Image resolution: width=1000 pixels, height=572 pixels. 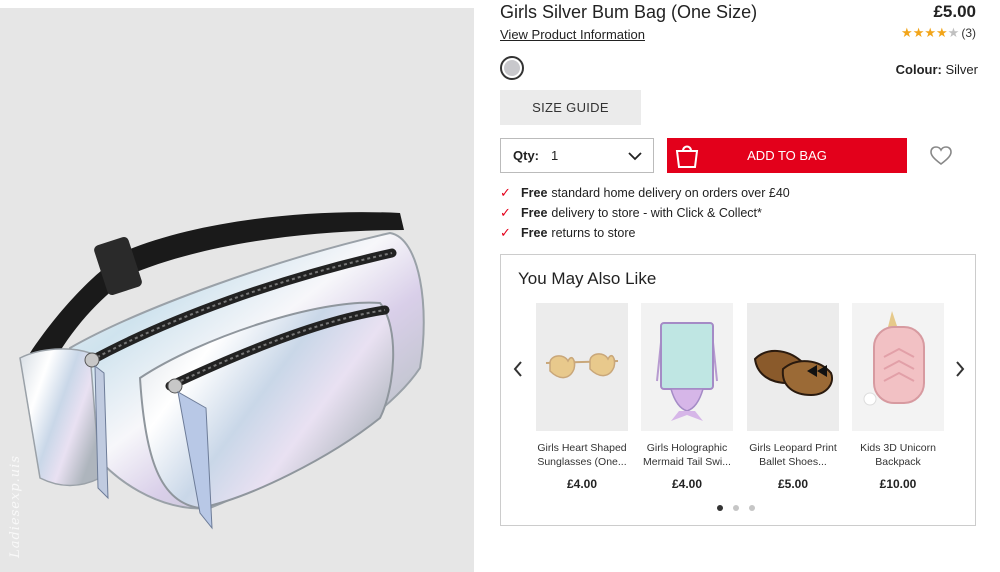 I want to click on recommendation-item: Kids 3D Unicorn Backpack £10.00, so click(x=898, y=397).